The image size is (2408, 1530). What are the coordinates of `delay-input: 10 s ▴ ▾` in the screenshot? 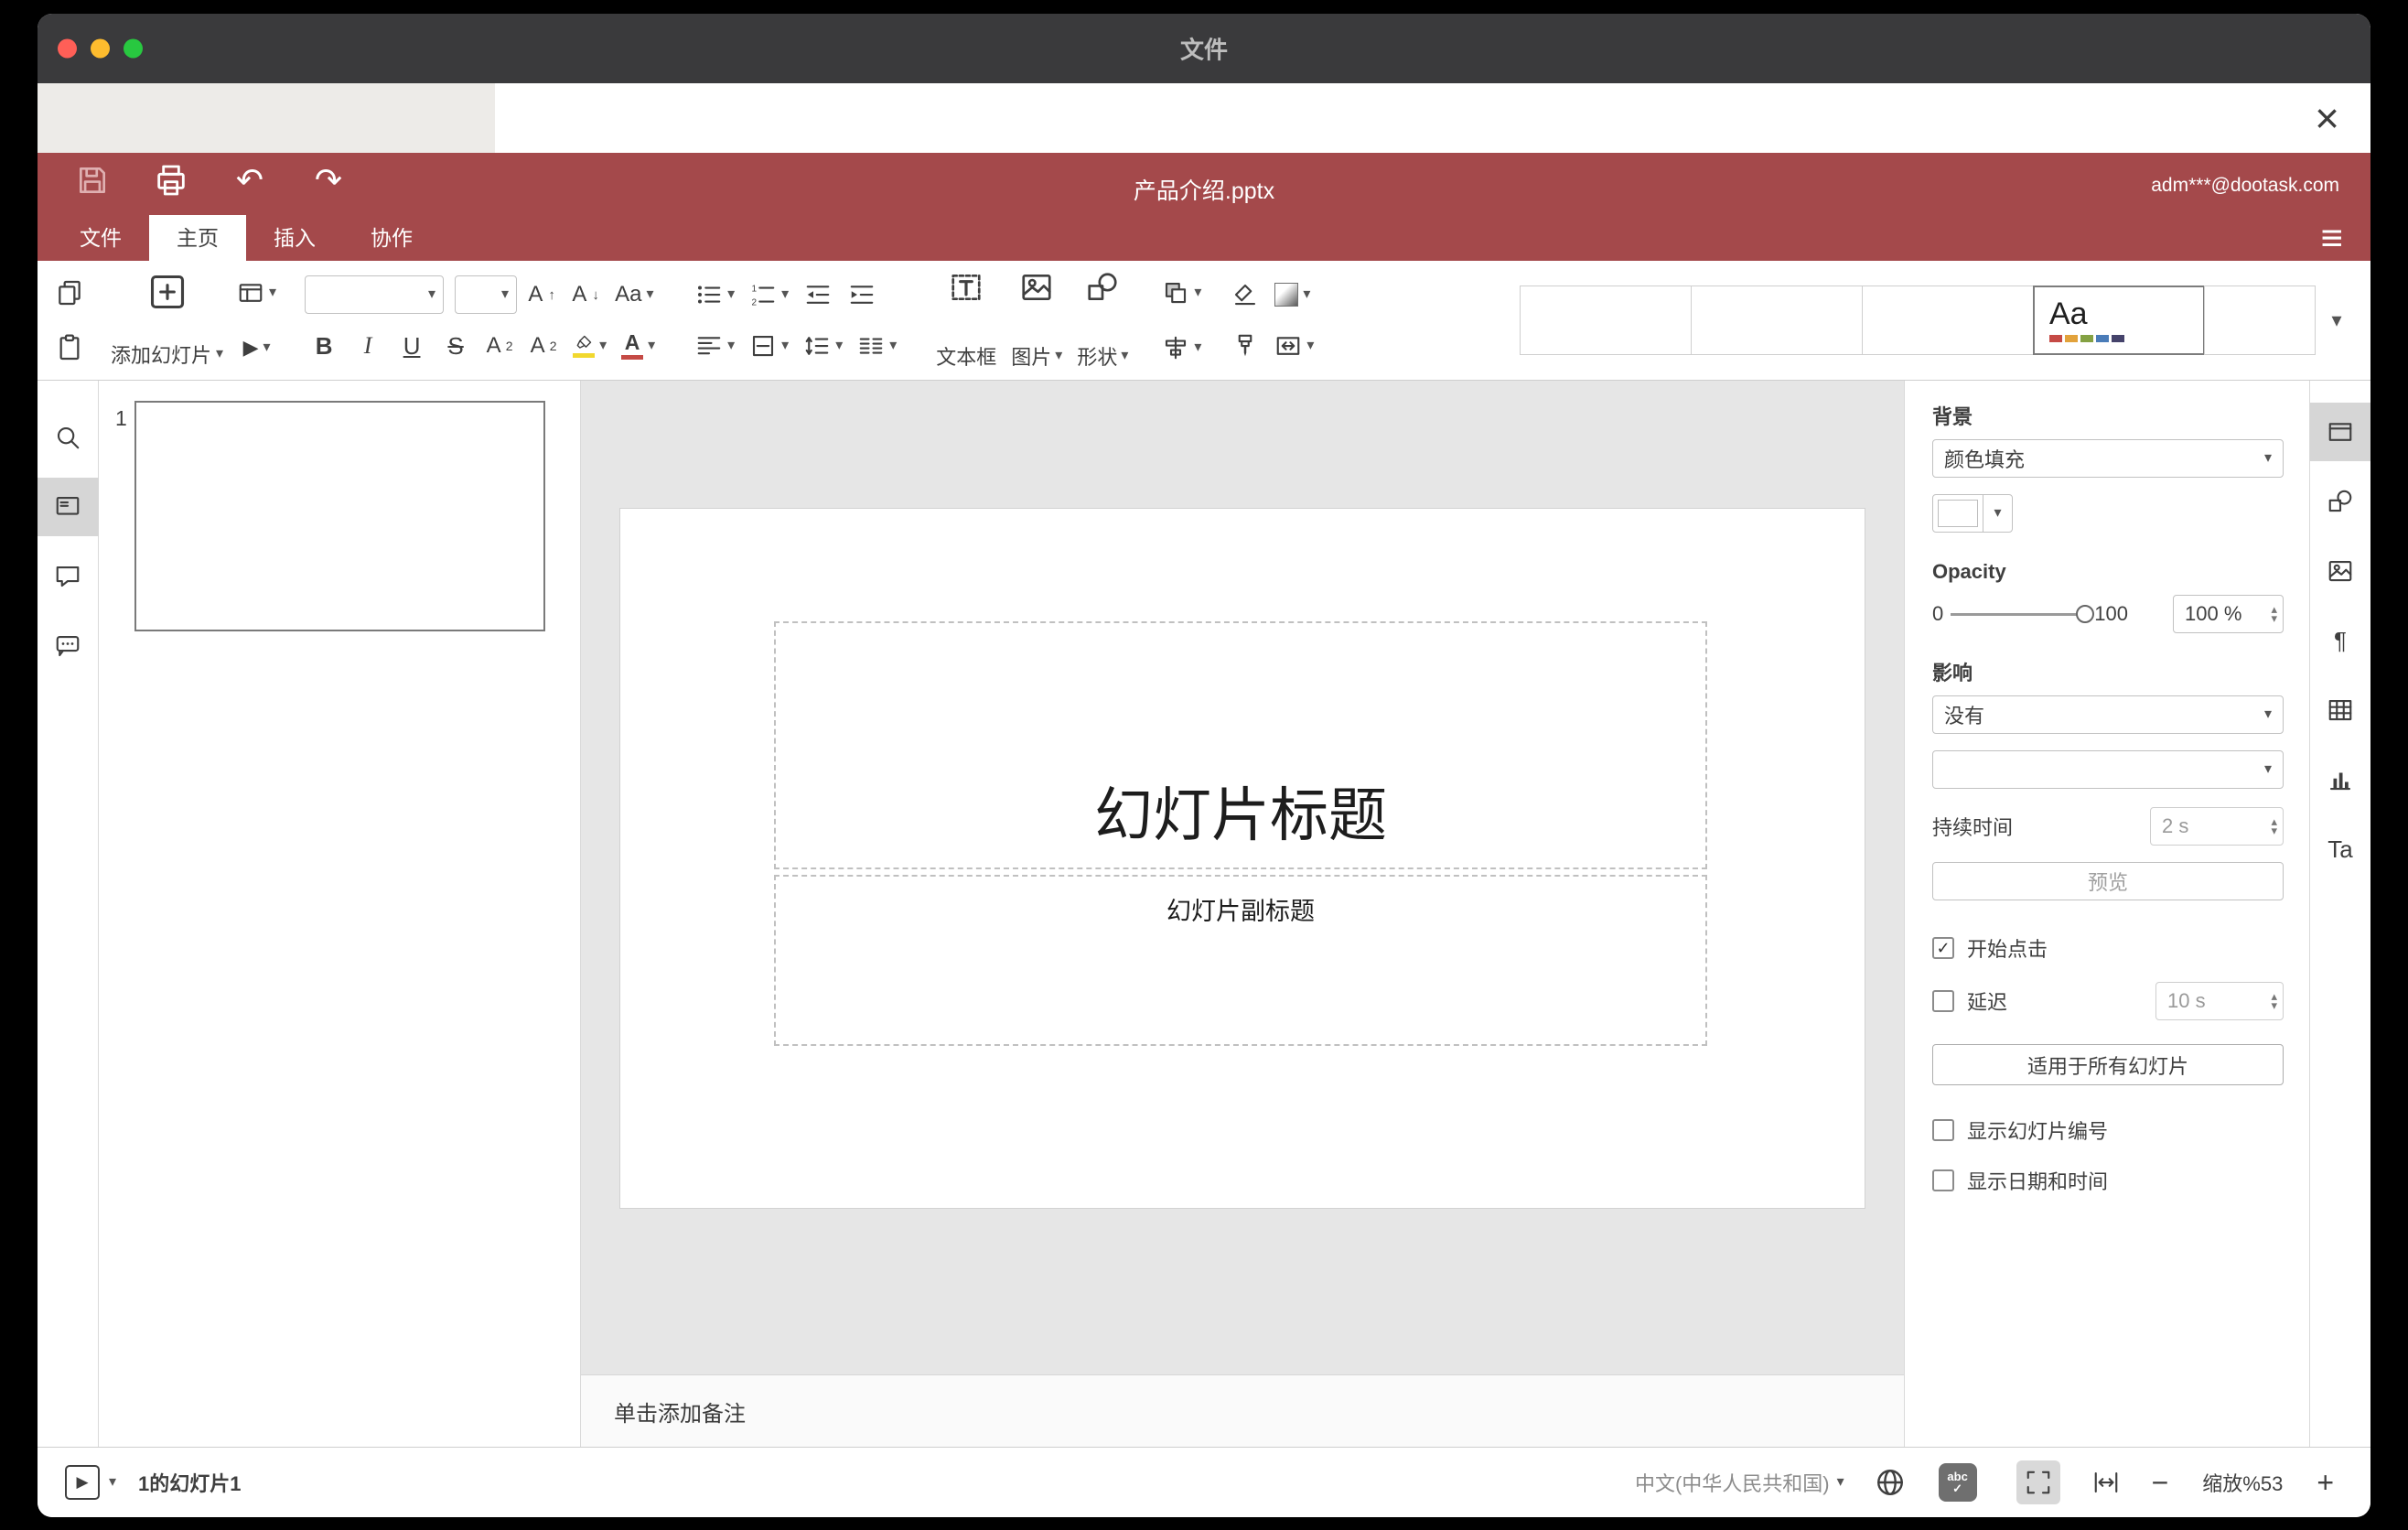 It's located at (2219, 1001).